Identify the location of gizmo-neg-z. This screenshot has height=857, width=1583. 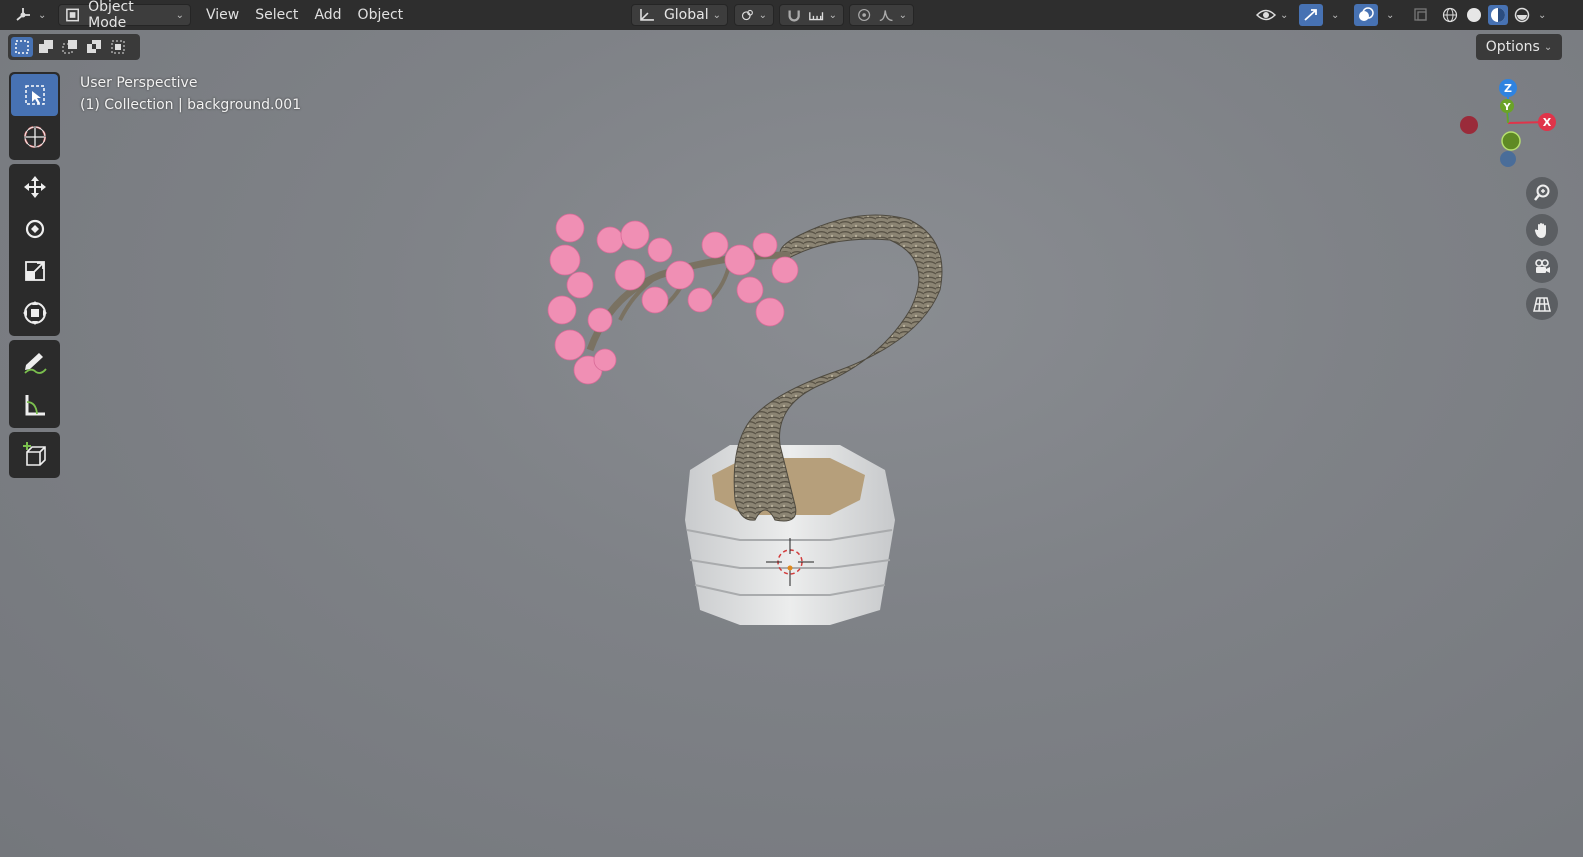
(1508, 159).